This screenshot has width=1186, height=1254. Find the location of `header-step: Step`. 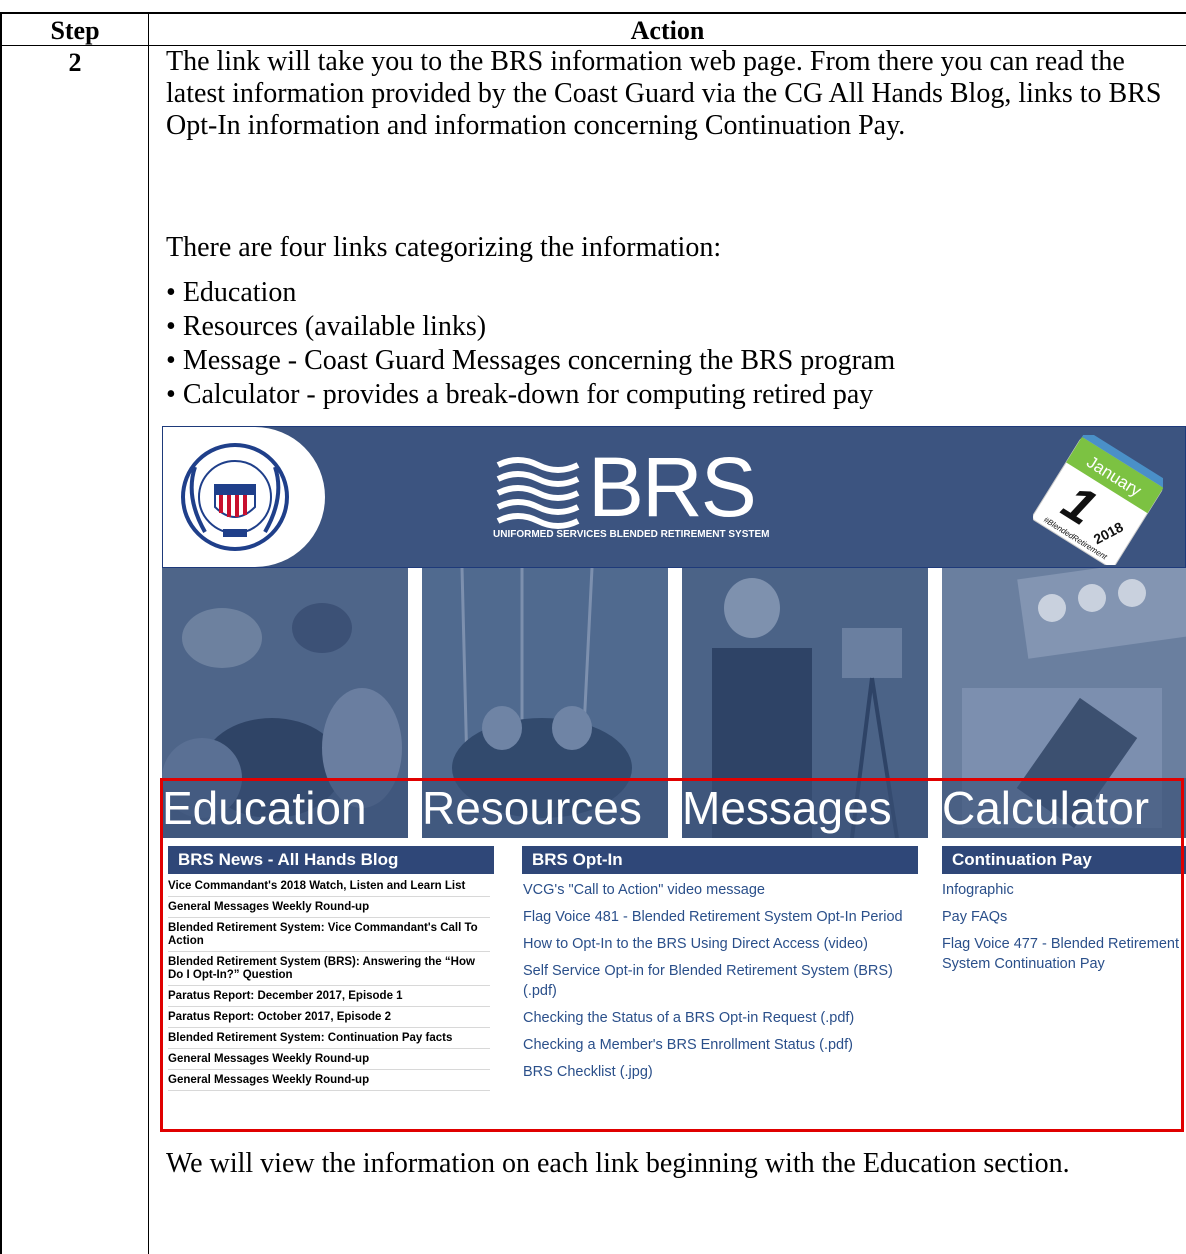

header-step: Step is located at coordinates (75, 30).